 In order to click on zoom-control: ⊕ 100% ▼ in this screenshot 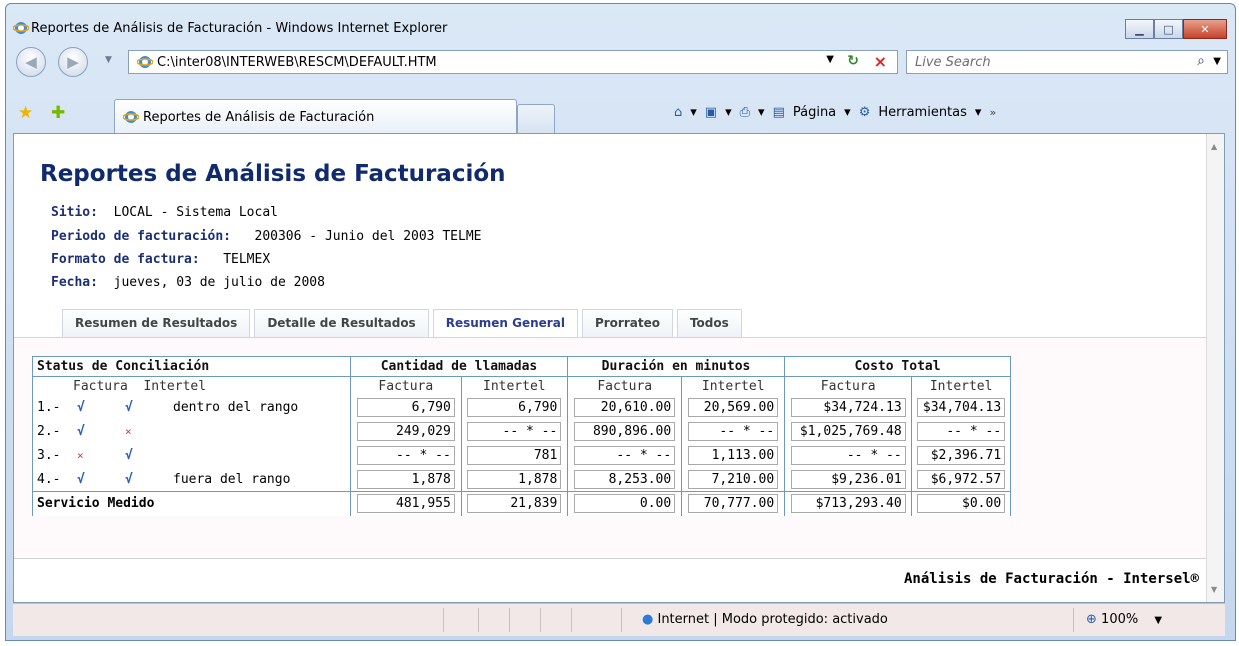, I will do `click(1124, 619)`.